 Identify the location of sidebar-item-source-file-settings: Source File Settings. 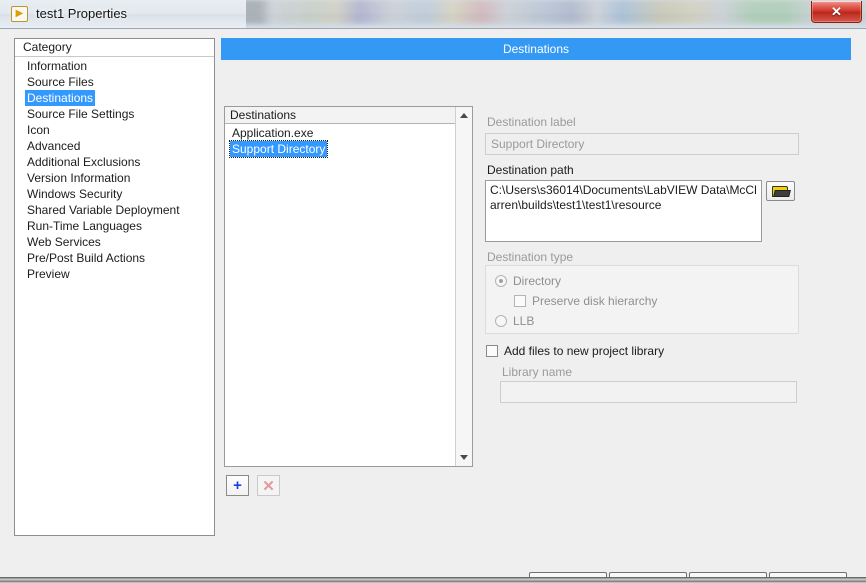
(114, 114).